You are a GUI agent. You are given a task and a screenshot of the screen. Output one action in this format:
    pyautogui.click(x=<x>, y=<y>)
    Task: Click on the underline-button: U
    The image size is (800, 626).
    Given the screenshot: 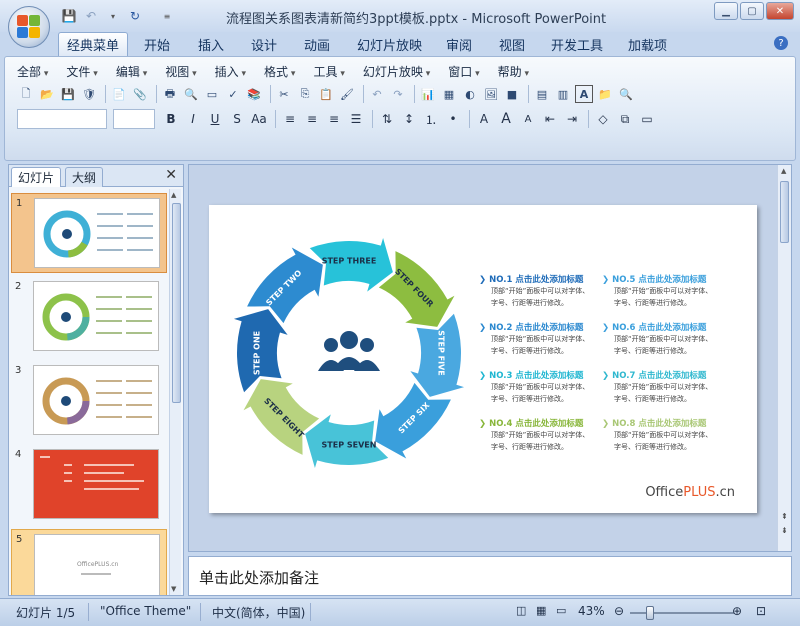 What is the action you would take?
    pyautogui.click(x=215, y=119)
    